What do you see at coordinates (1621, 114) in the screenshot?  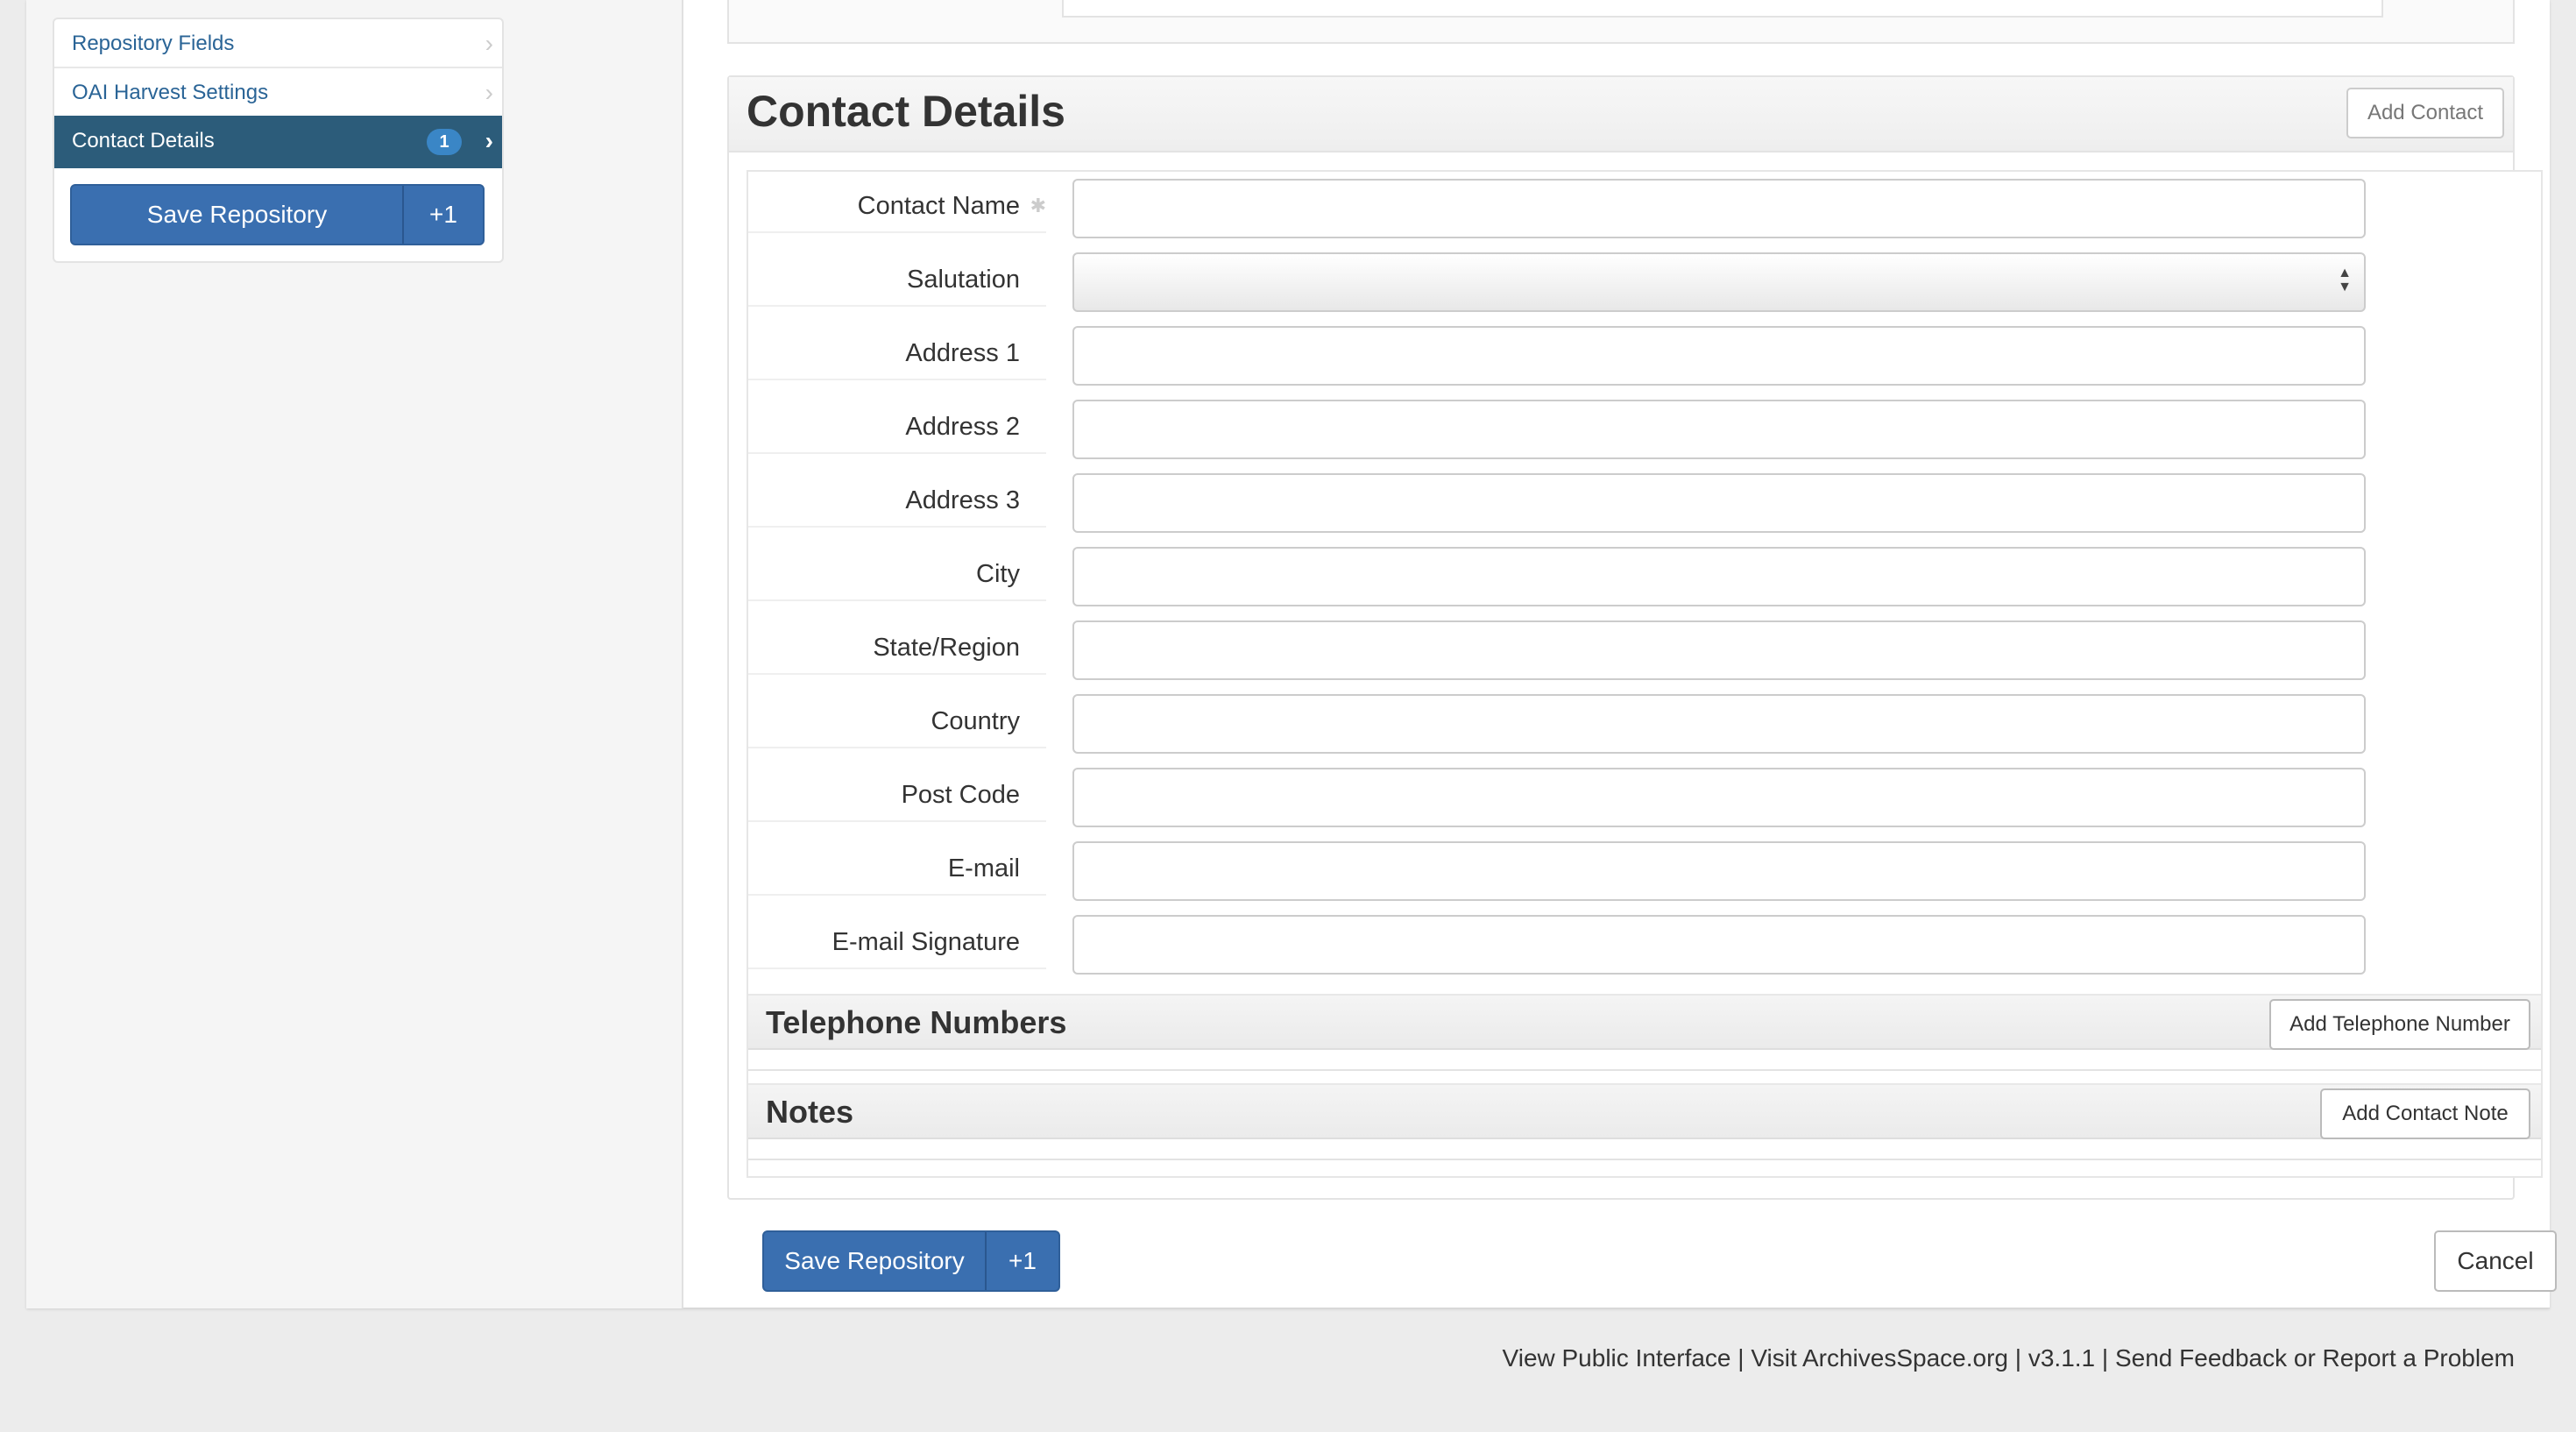 I see `section-header: Contact Details Add Contact` at bounding box center [1621, 114].